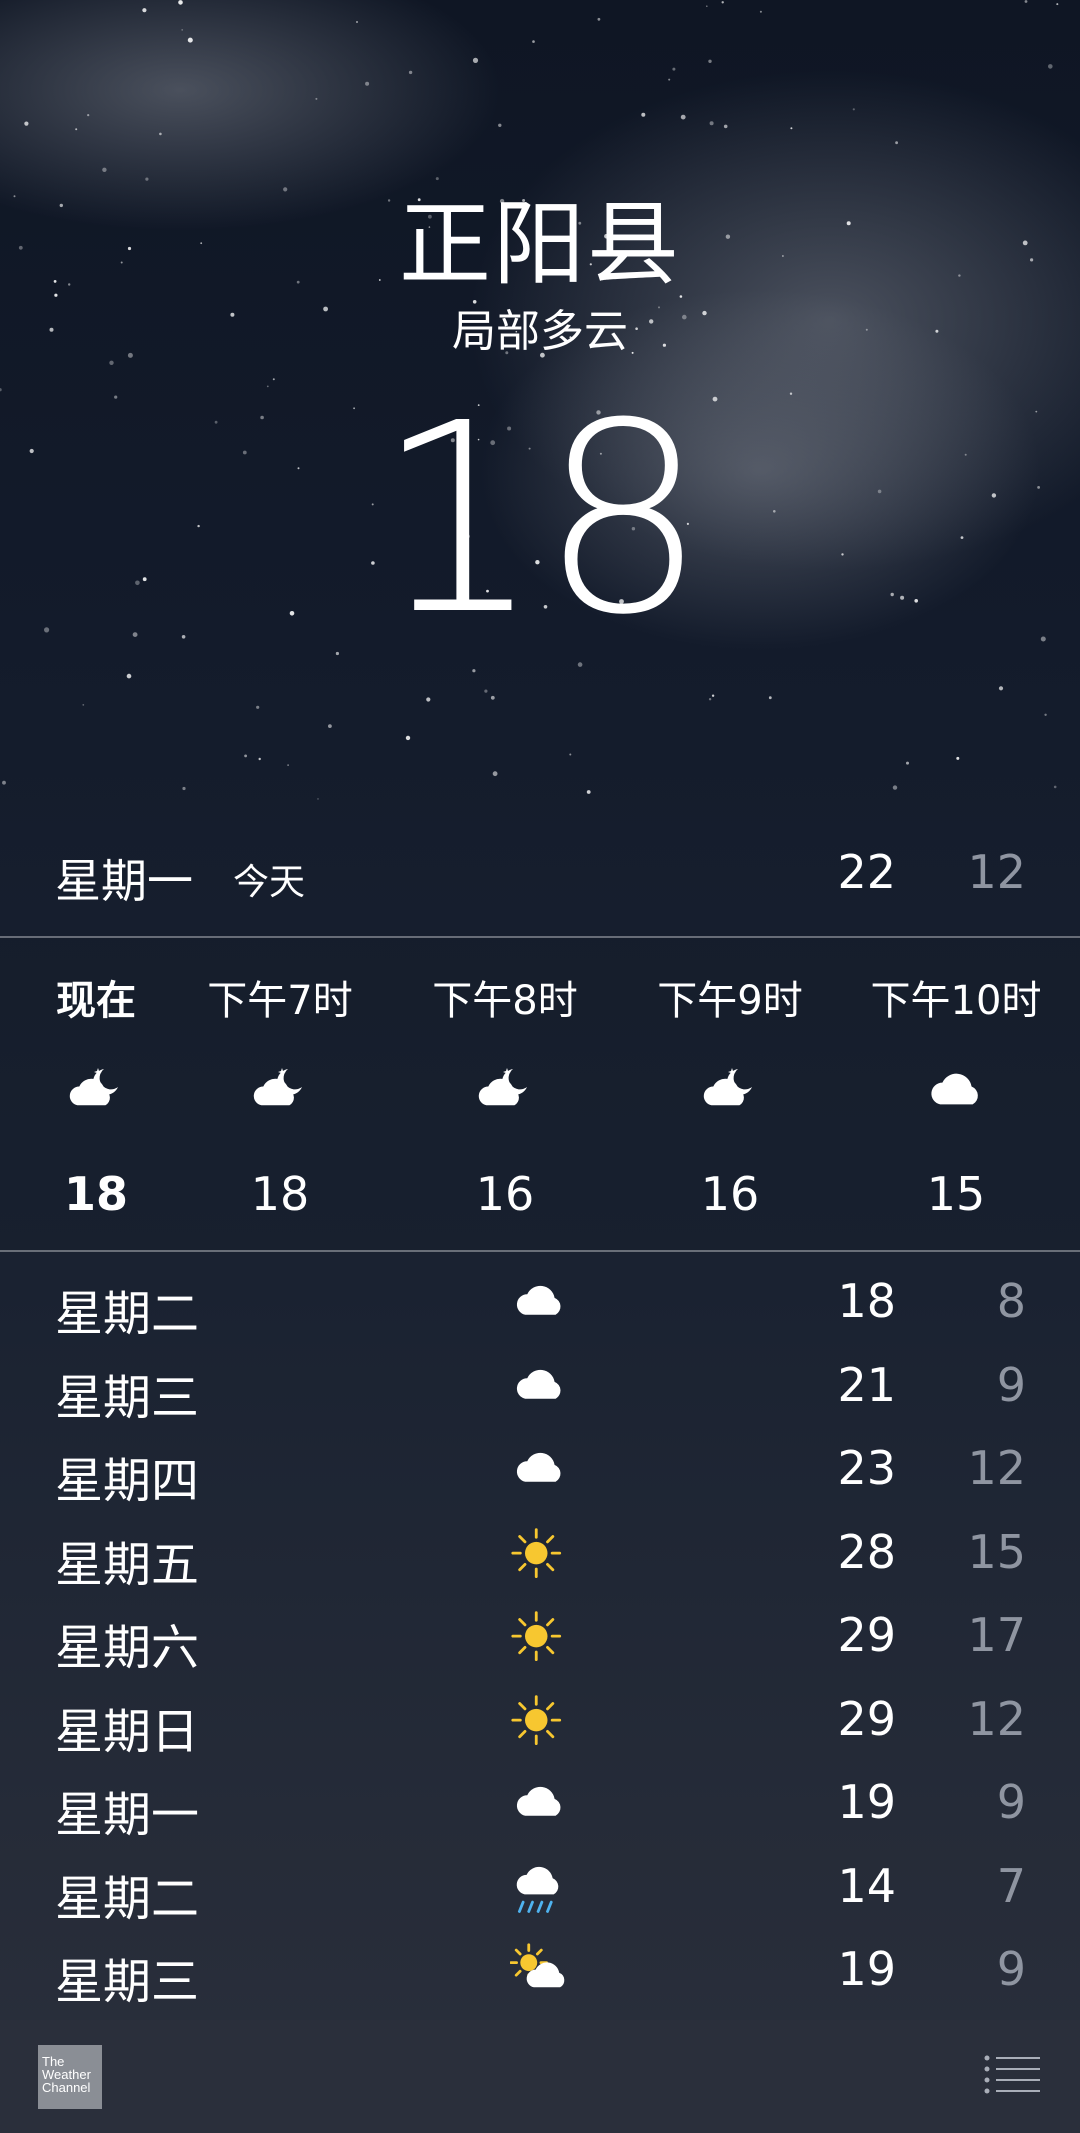 The width and height of the screenshot is (1080, 2133). Describe the element at coordinates (866, 1718) in the screenshot. I see `day-high: 29` at that location.